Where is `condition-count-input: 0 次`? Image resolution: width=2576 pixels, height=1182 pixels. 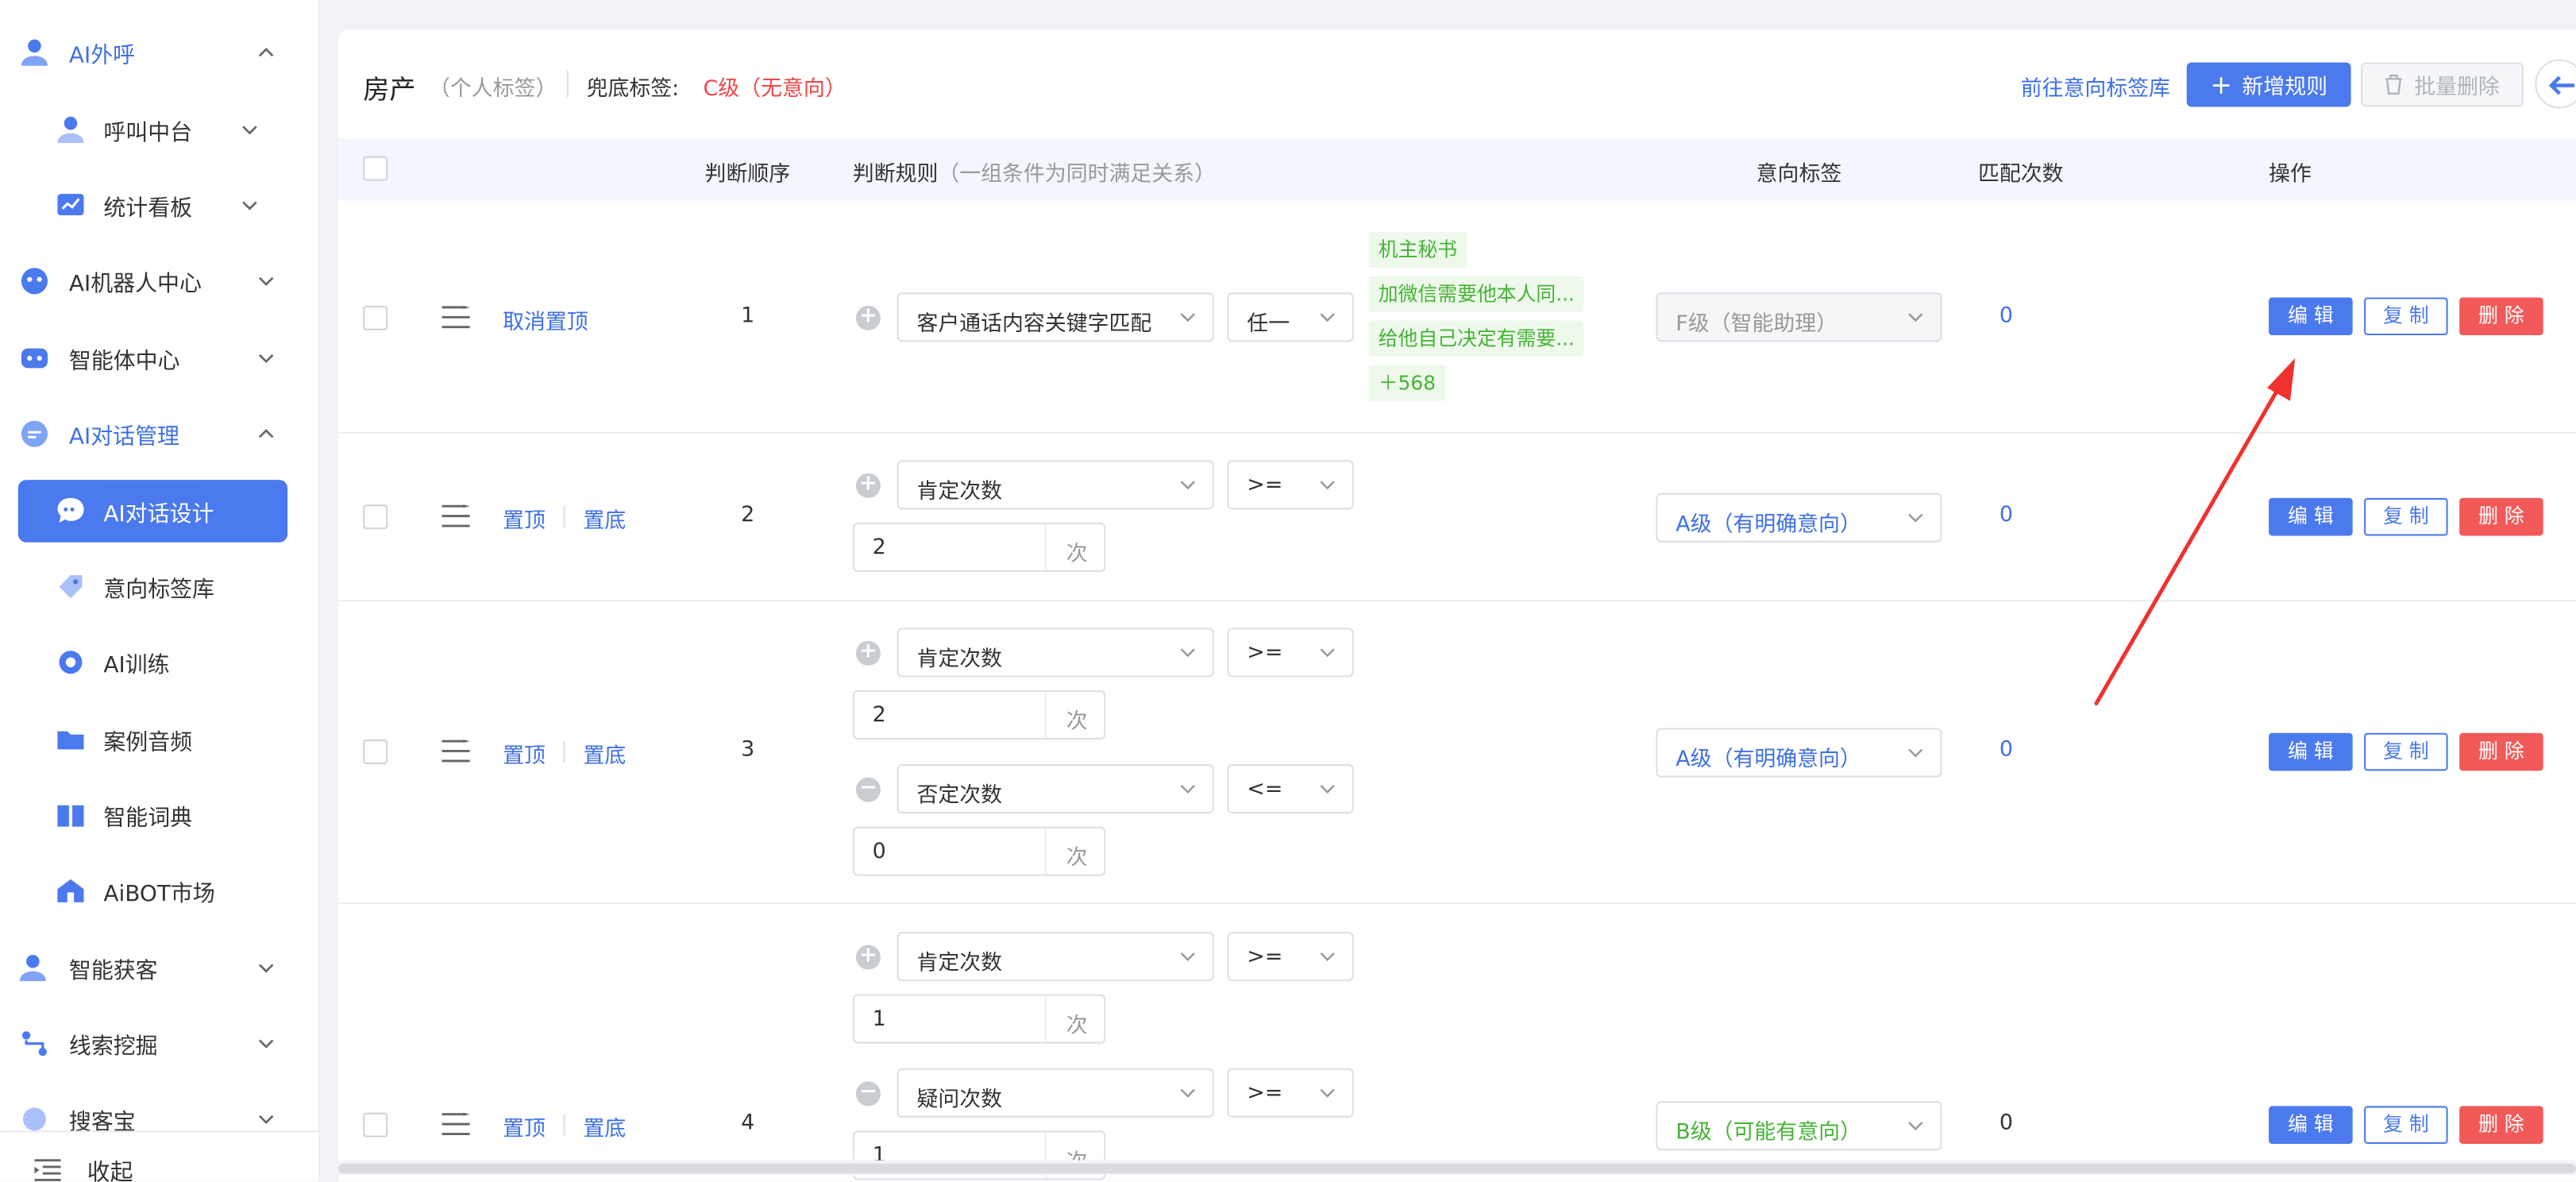 condition-count-input: 0 次 is located at coordinates (979, 851).